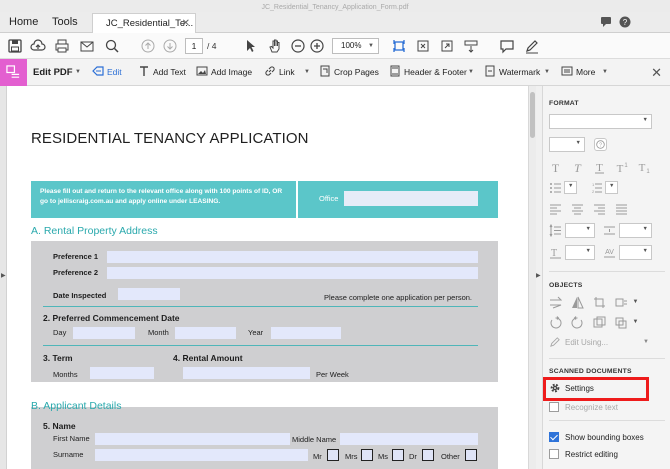 The image size is (670, 469). I want to click on align-right-icon, so click(599, 208).